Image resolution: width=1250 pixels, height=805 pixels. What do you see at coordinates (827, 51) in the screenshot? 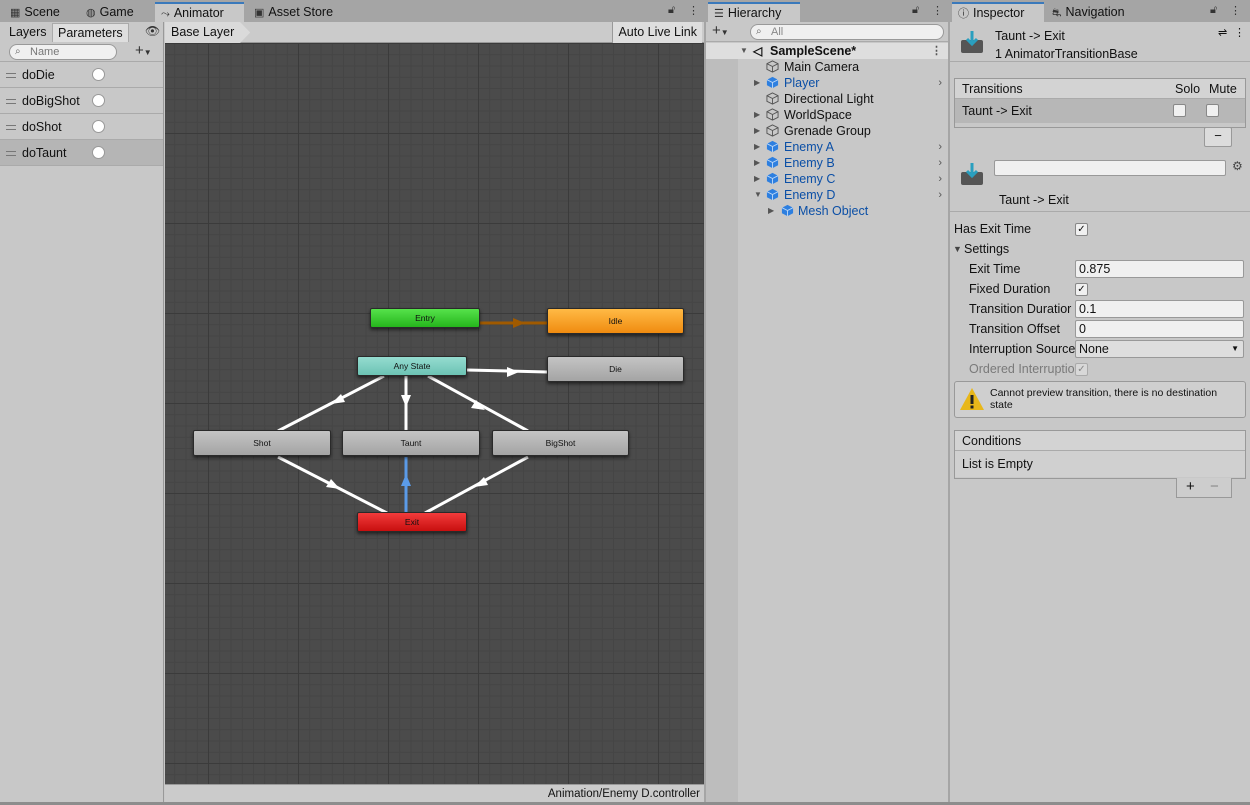
I see `scene-row: ▼ ◁ SampleScene* ⋮` at bounding box center [827, 51].